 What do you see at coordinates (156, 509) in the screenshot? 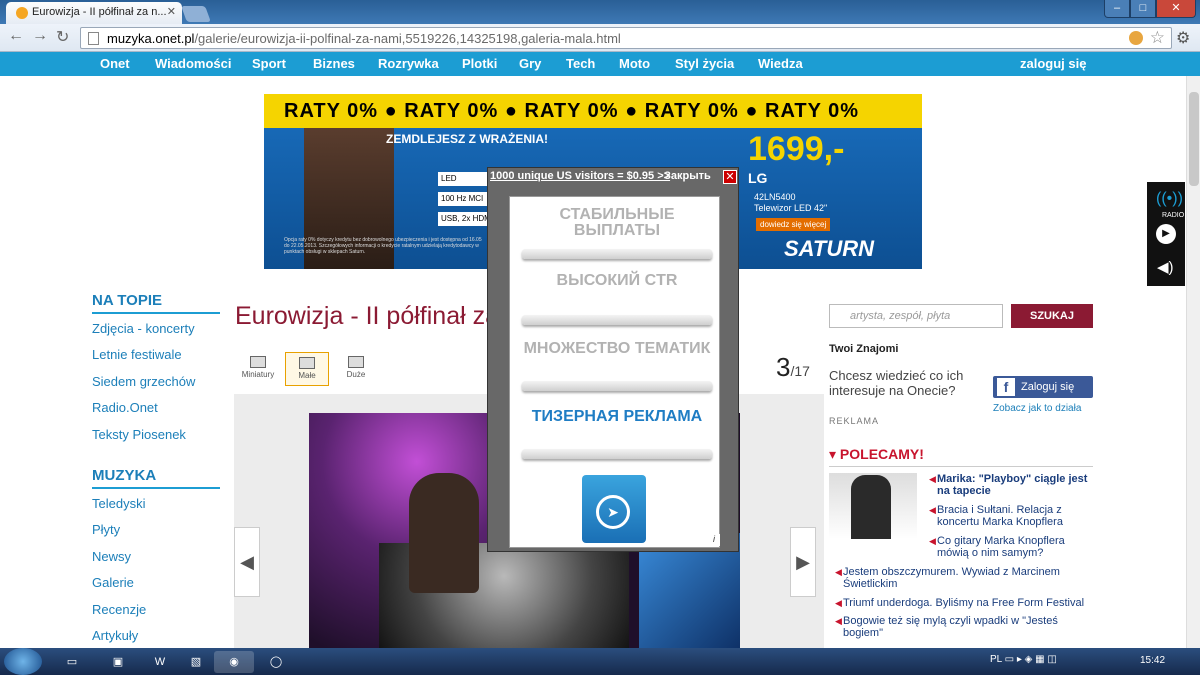
I see `link-teledyski: Teledyski` at bounding box center [156, 509].